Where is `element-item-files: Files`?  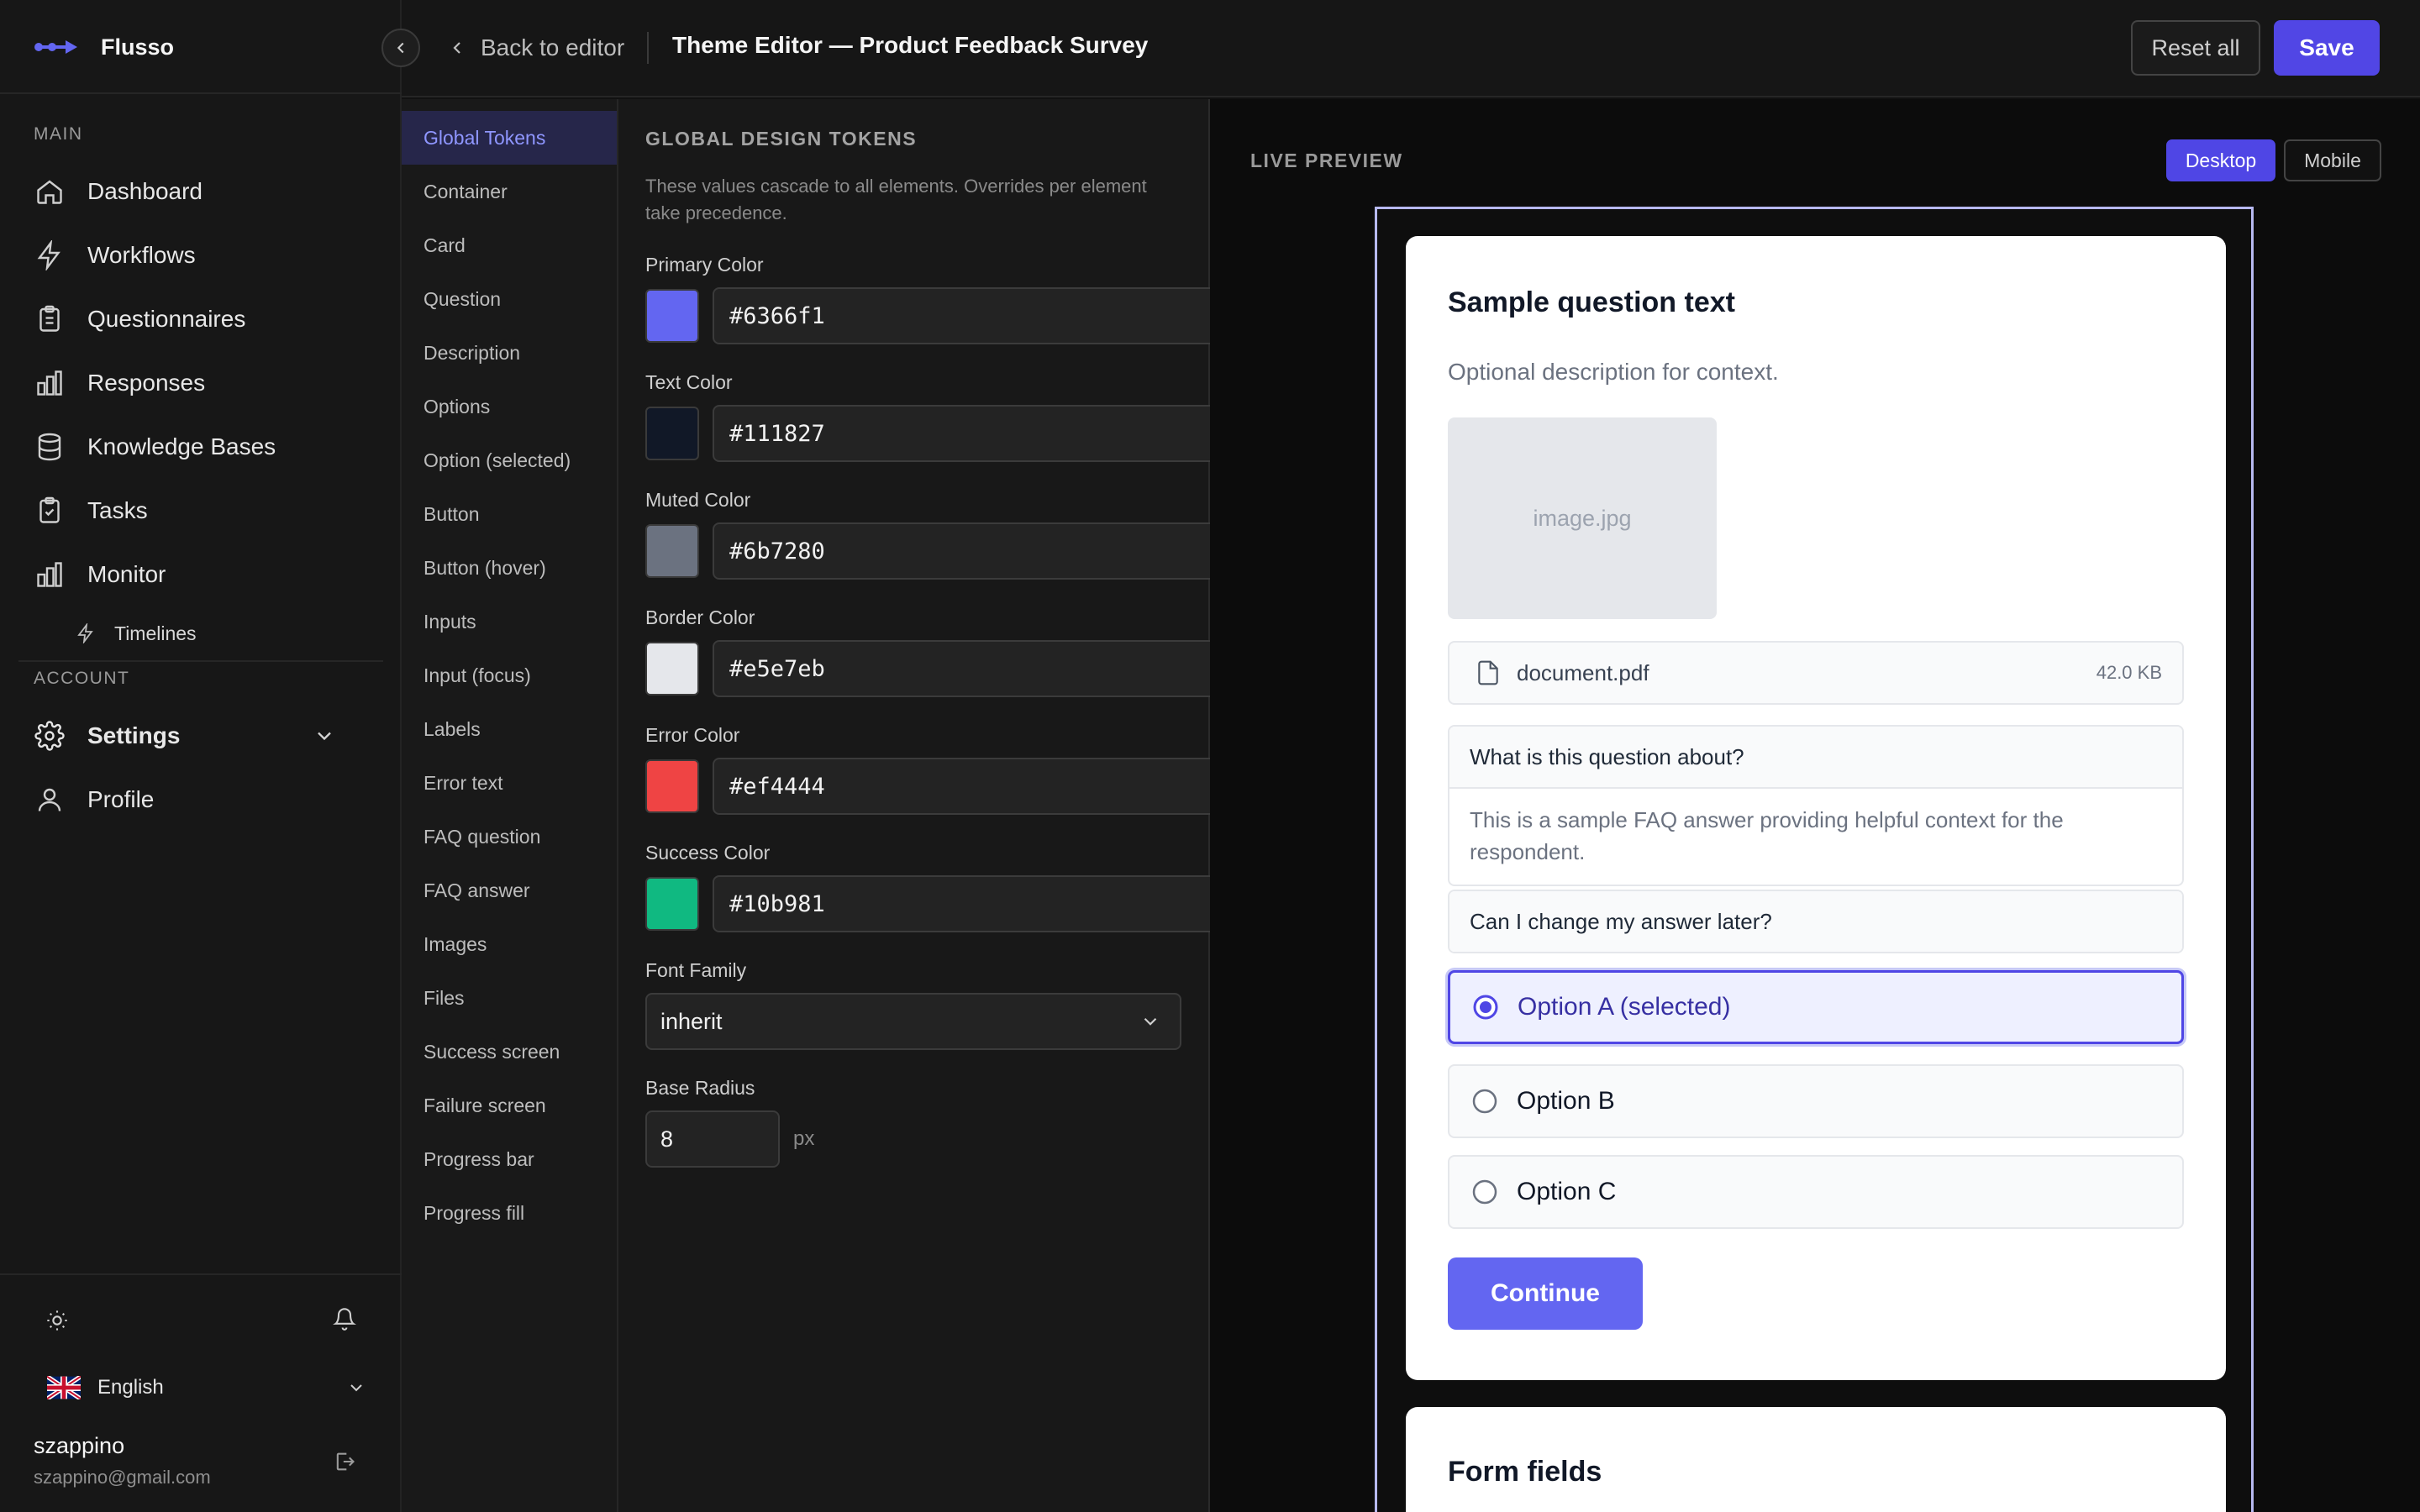
element-item-files: Files is located at coordinates (510, 998).